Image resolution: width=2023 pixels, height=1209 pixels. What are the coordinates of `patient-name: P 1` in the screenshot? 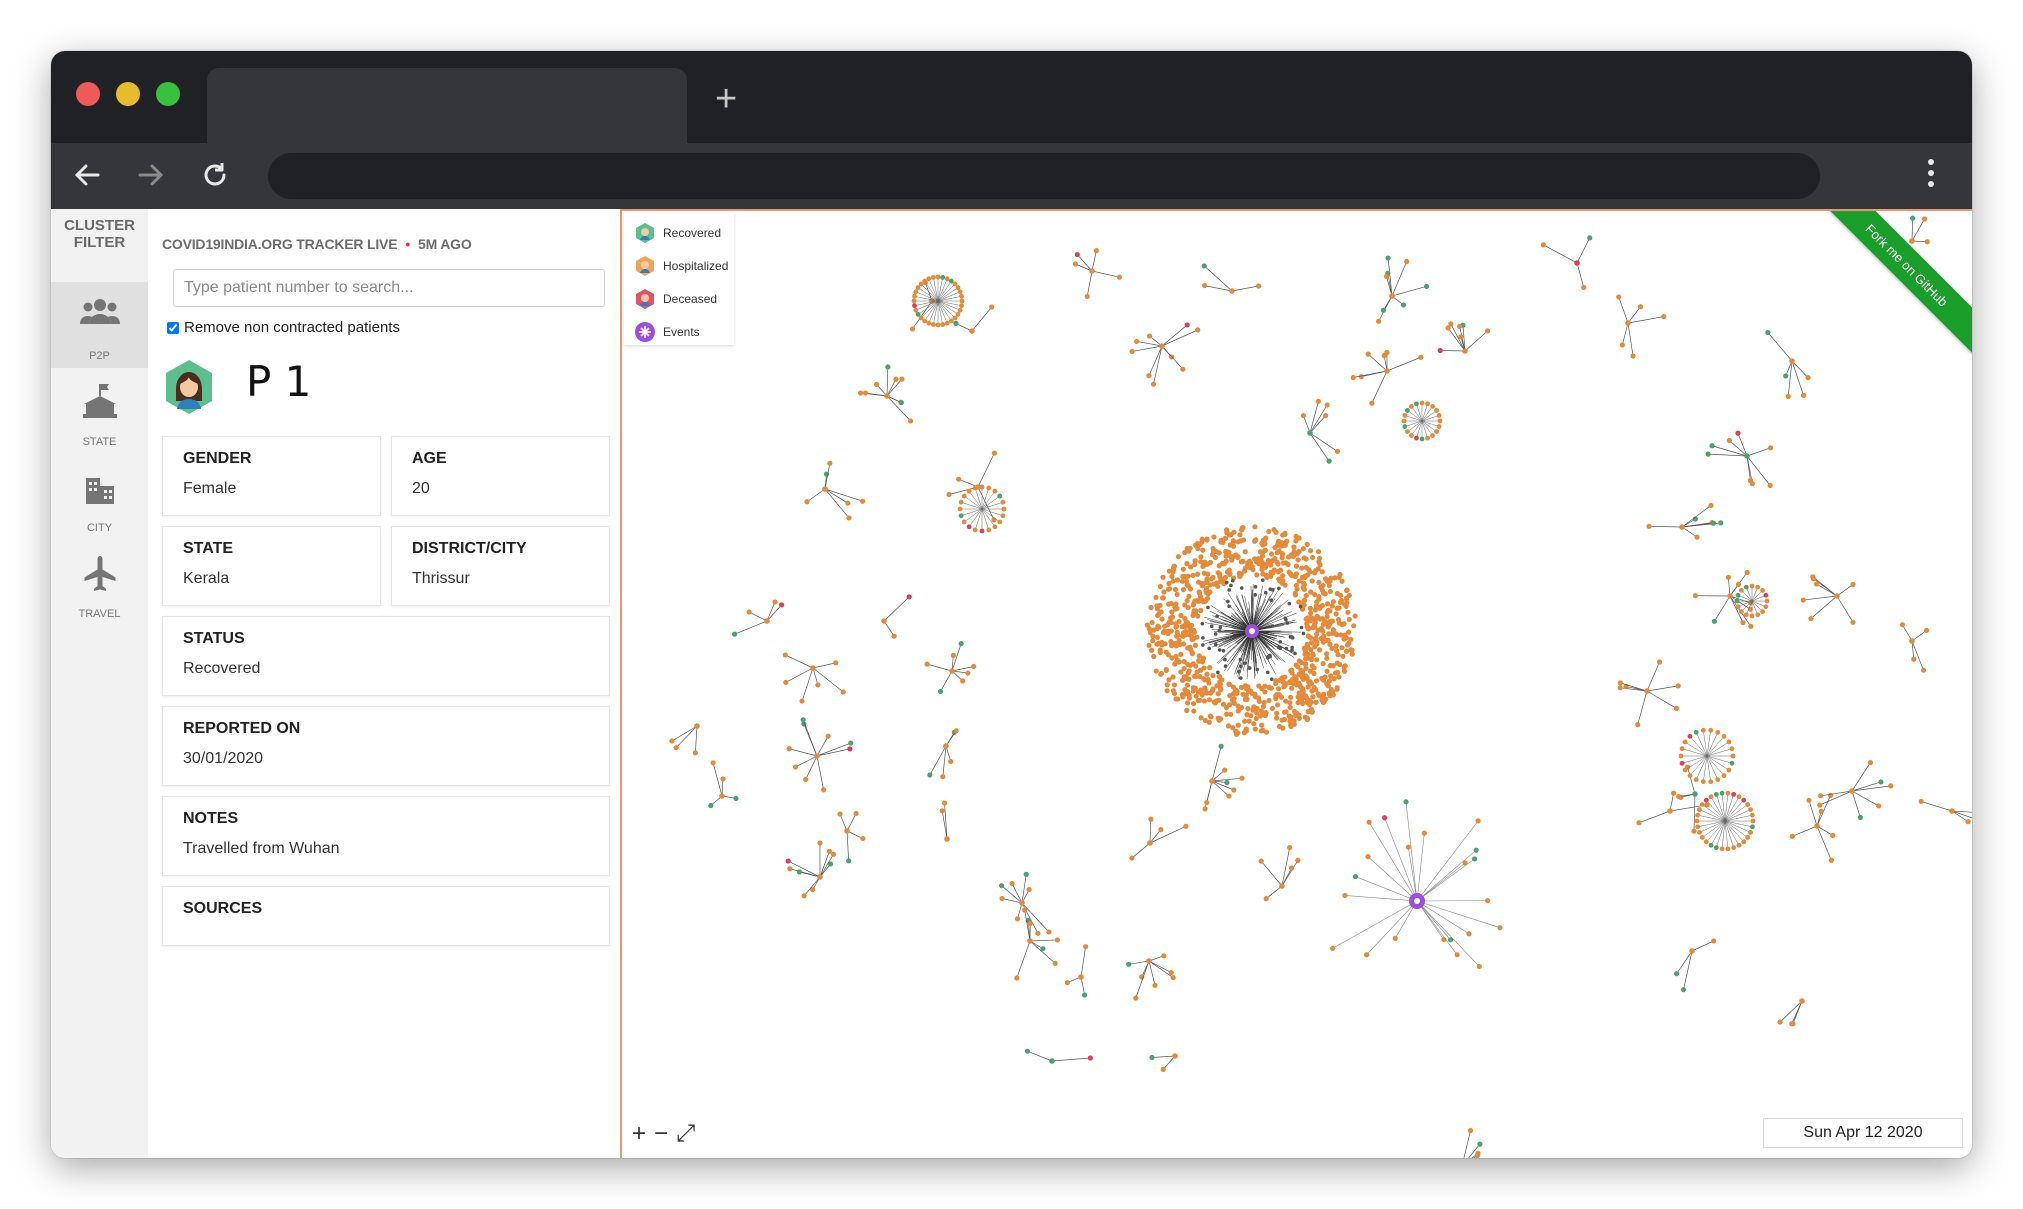 It's located at (279, 381).